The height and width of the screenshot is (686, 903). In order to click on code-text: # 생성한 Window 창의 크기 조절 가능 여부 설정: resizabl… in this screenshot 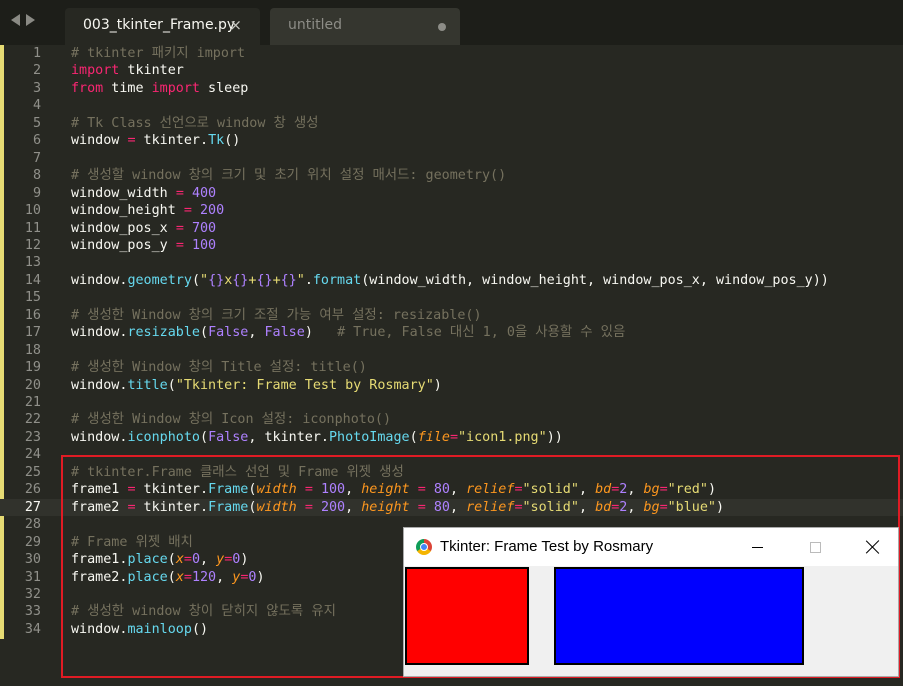, I will do `click(276, 315)`.